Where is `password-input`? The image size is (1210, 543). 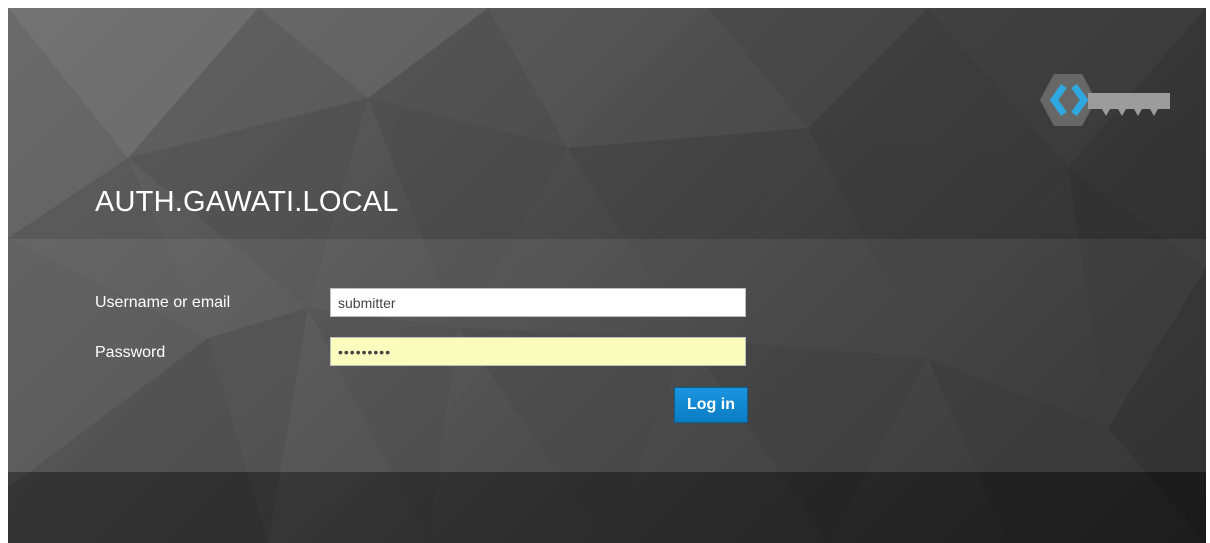 password-input is located at coordinates (538, 351).